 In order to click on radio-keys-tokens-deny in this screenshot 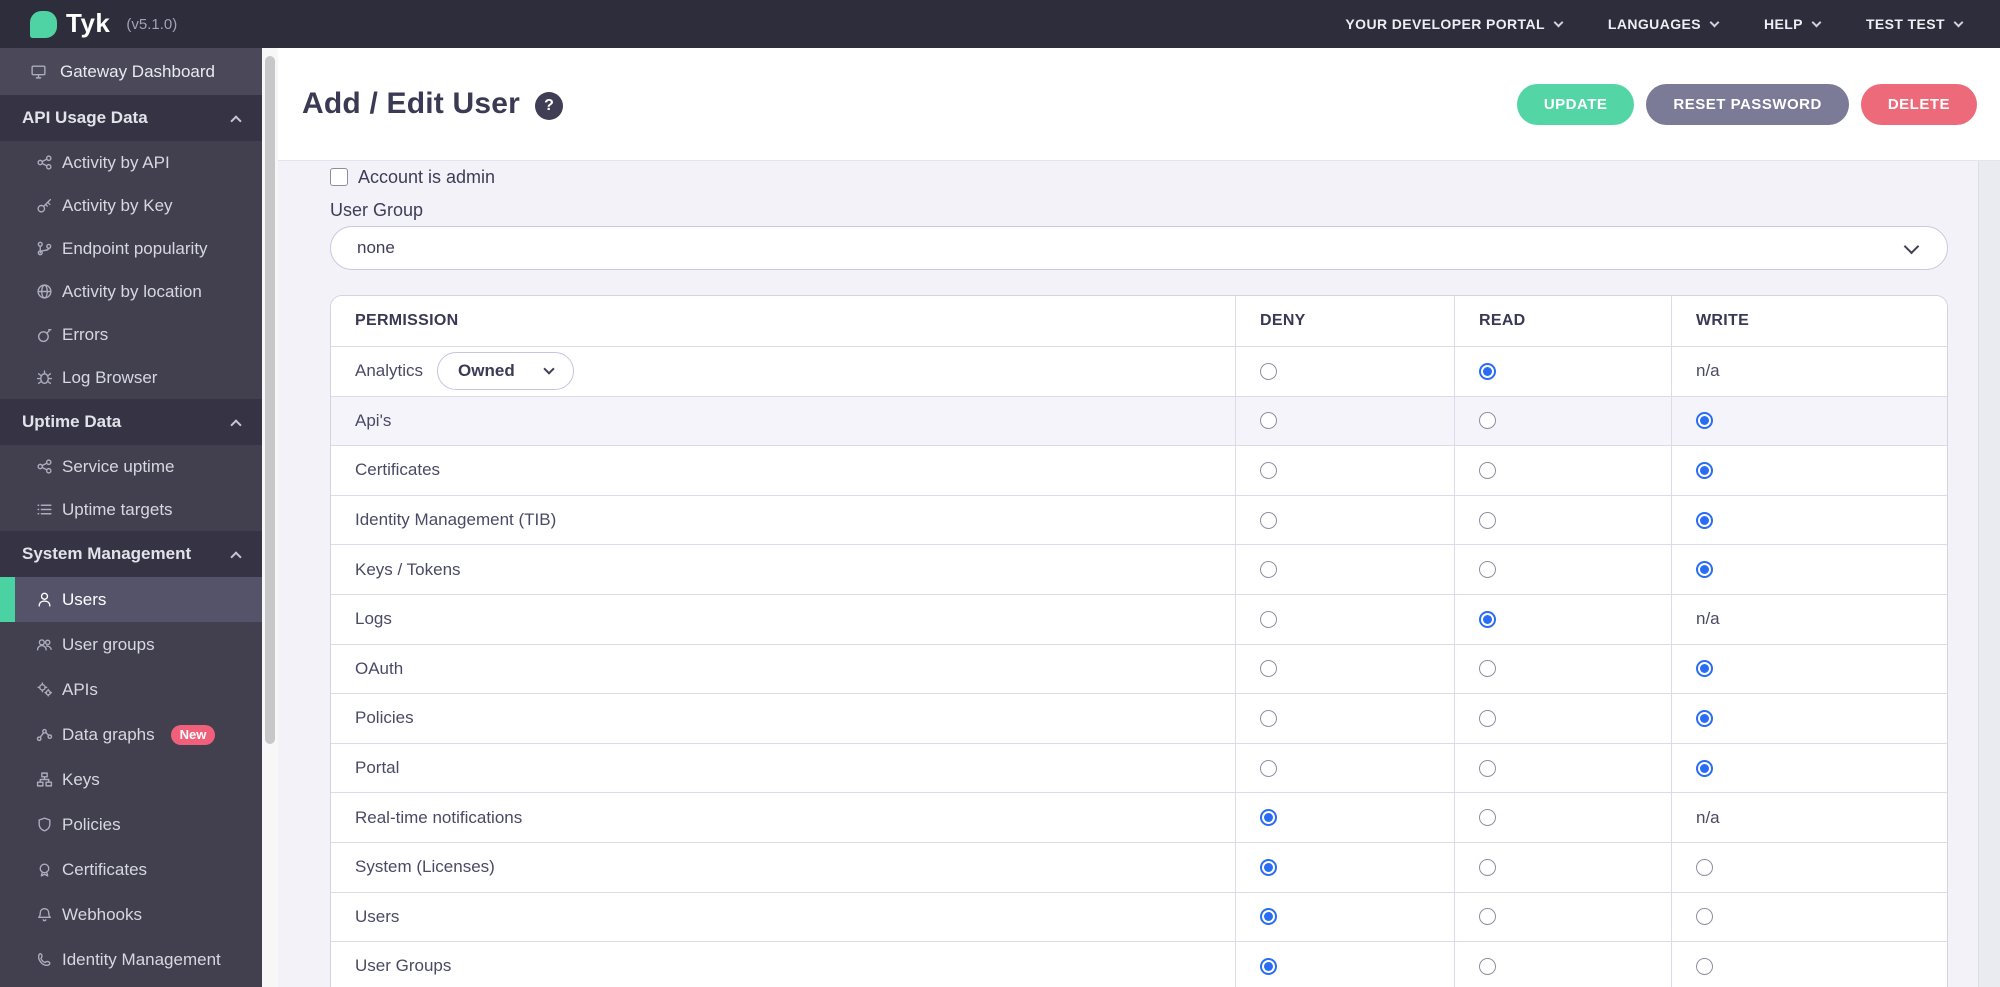, I will do `click(1268, 570)`.